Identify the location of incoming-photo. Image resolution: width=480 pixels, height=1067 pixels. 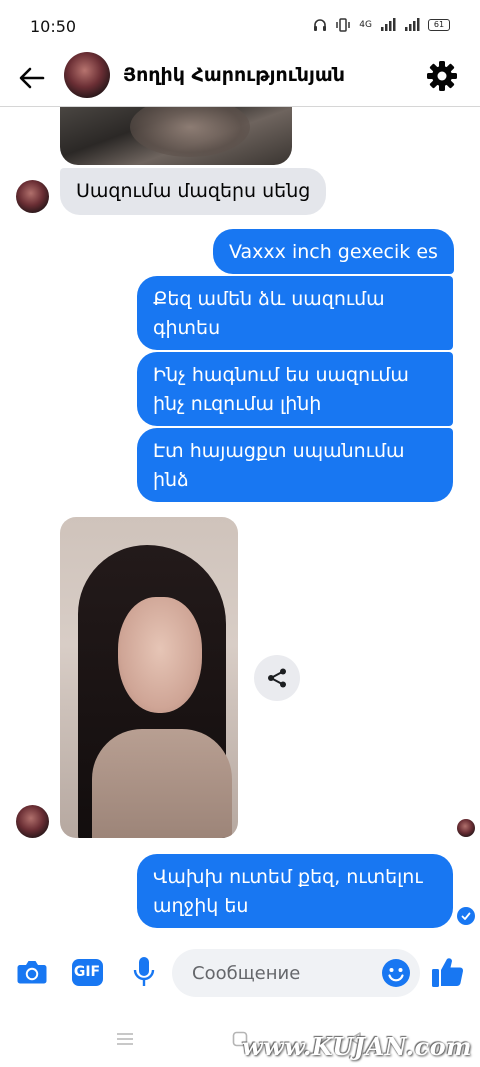
(149, 677).